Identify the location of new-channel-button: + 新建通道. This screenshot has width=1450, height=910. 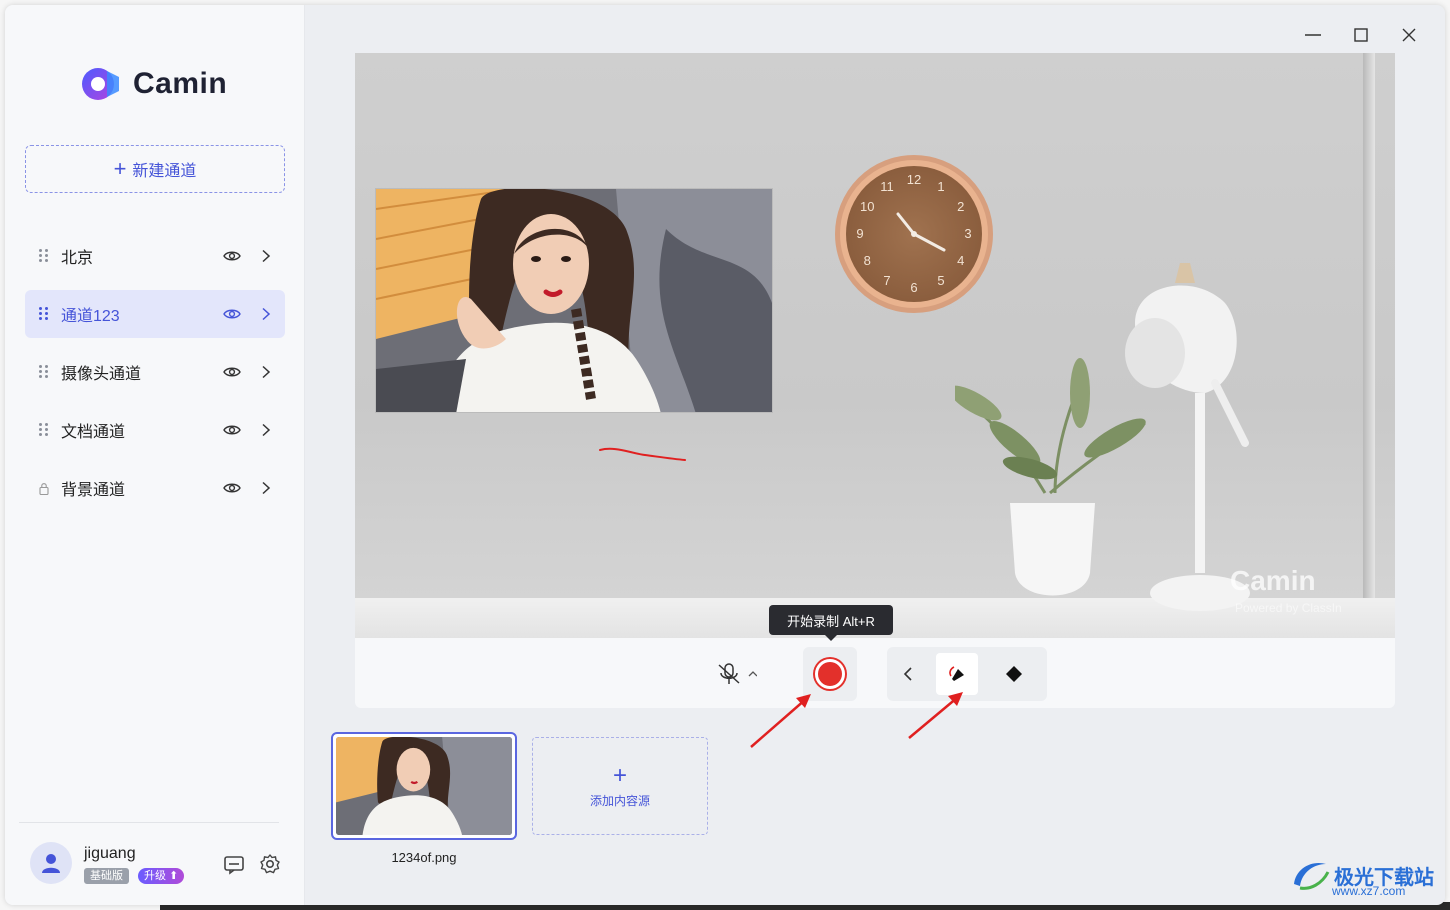
(155, 169).